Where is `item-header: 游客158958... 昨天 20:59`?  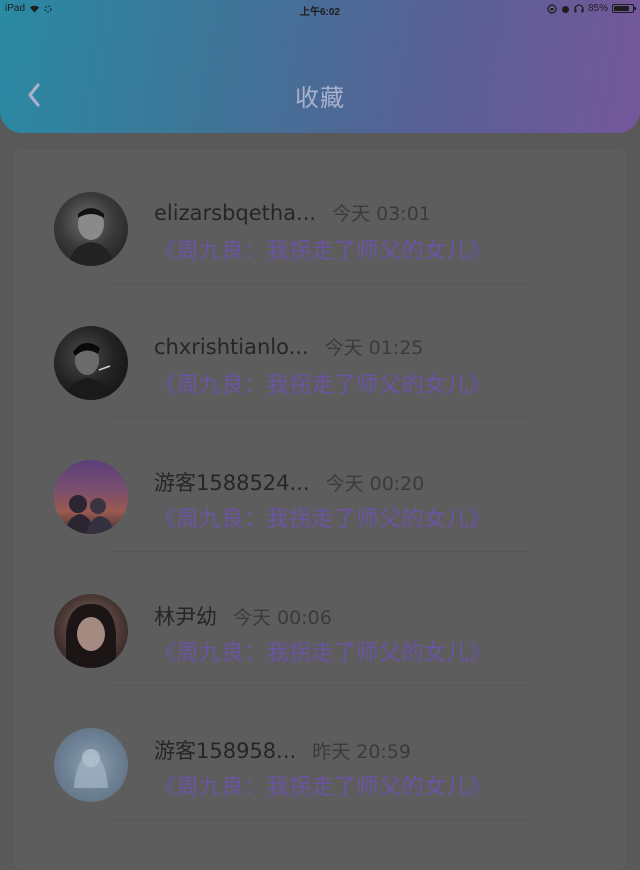
item-header: 游客158958... 昨天 20:59 is located at coordinates (282, 750).